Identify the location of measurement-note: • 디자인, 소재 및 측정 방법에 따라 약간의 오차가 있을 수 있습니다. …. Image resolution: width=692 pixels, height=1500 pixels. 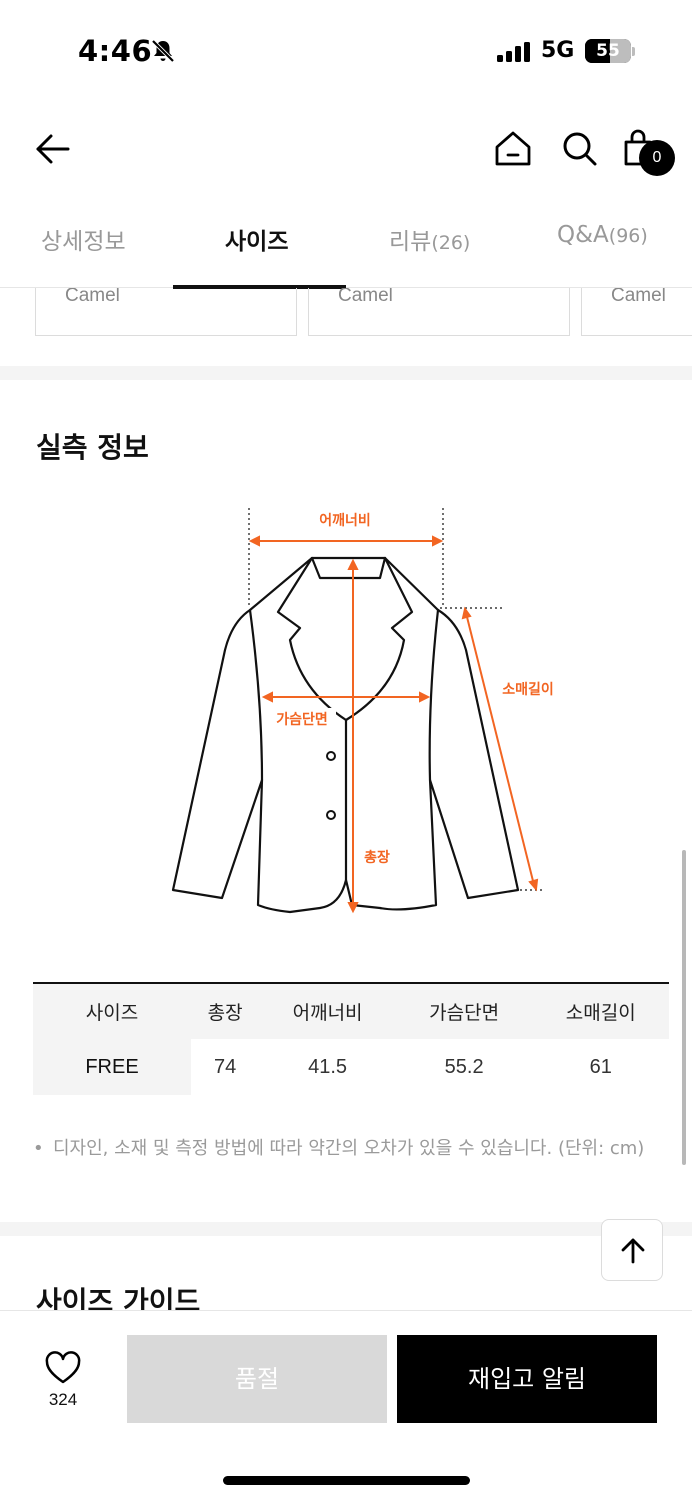
(343, 1149).